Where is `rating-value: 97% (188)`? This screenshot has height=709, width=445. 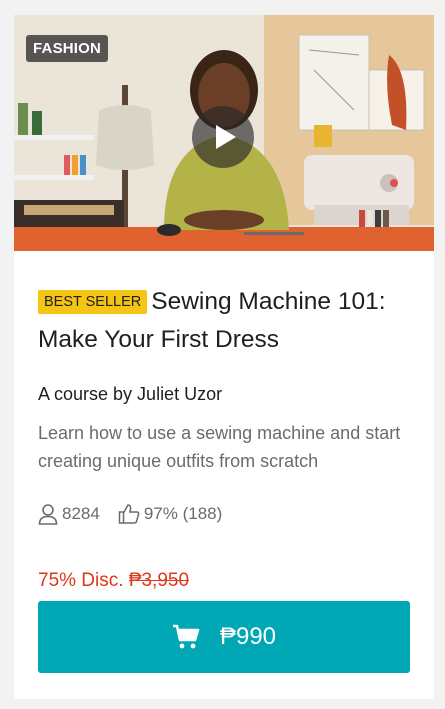
rating-value: 97% (188) is located at coordinates (183, 513).